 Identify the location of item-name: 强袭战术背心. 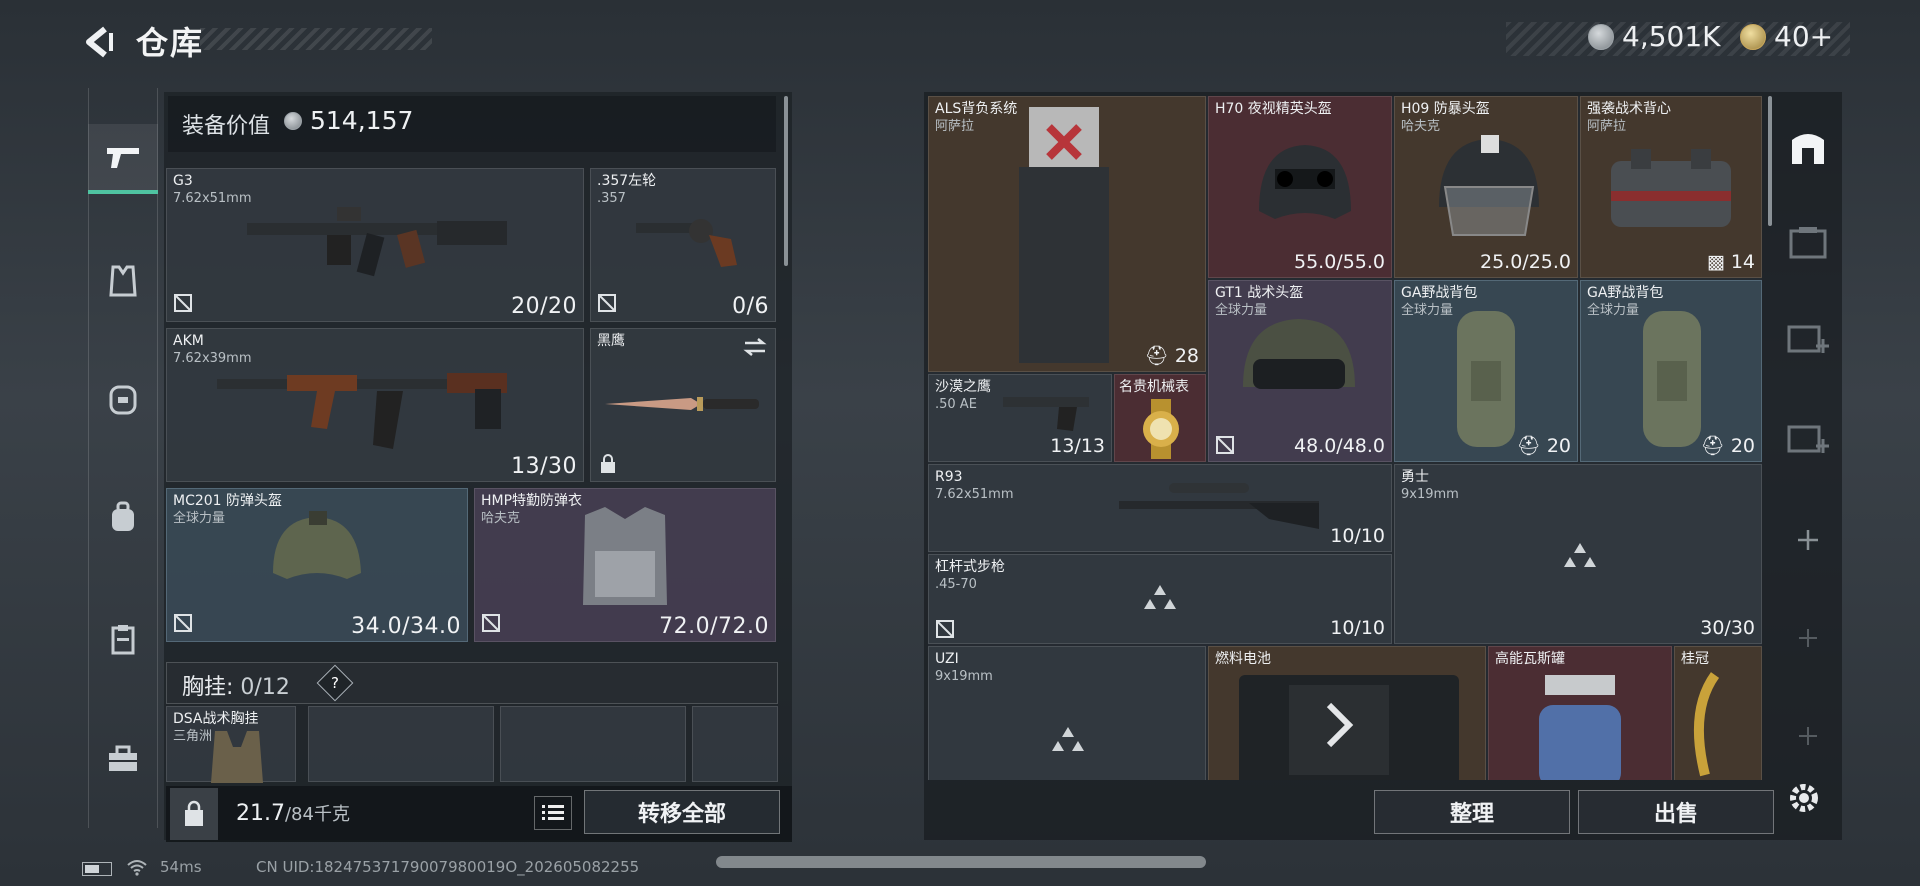
(1629, 109).